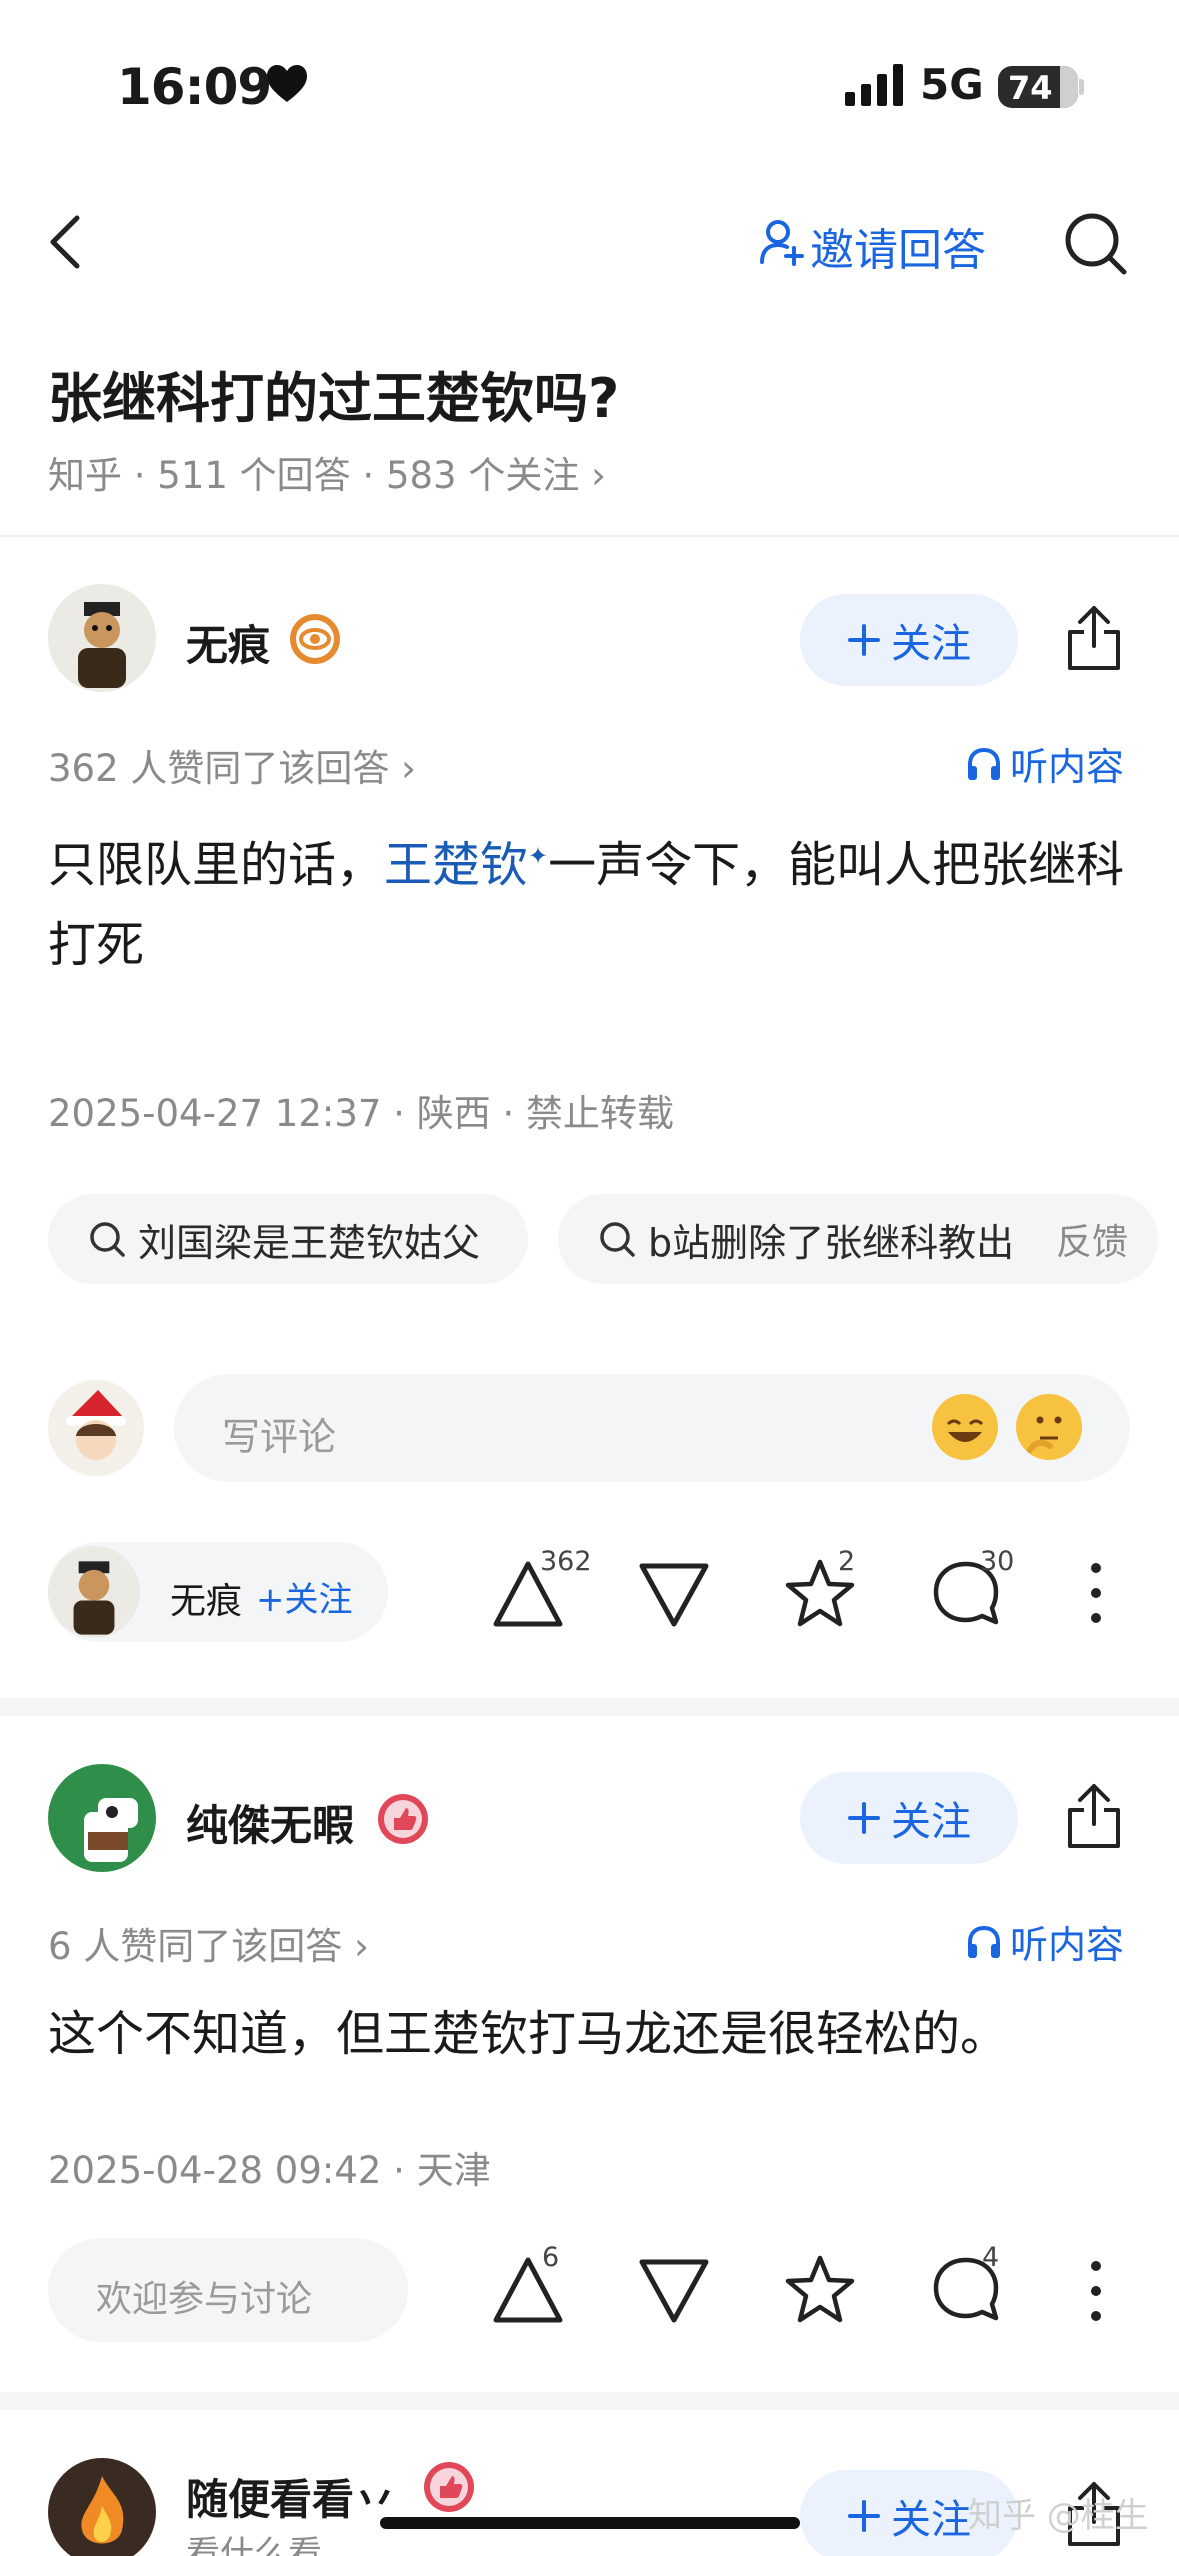  I want to click on current-user-avatar, so click(96, 1428).